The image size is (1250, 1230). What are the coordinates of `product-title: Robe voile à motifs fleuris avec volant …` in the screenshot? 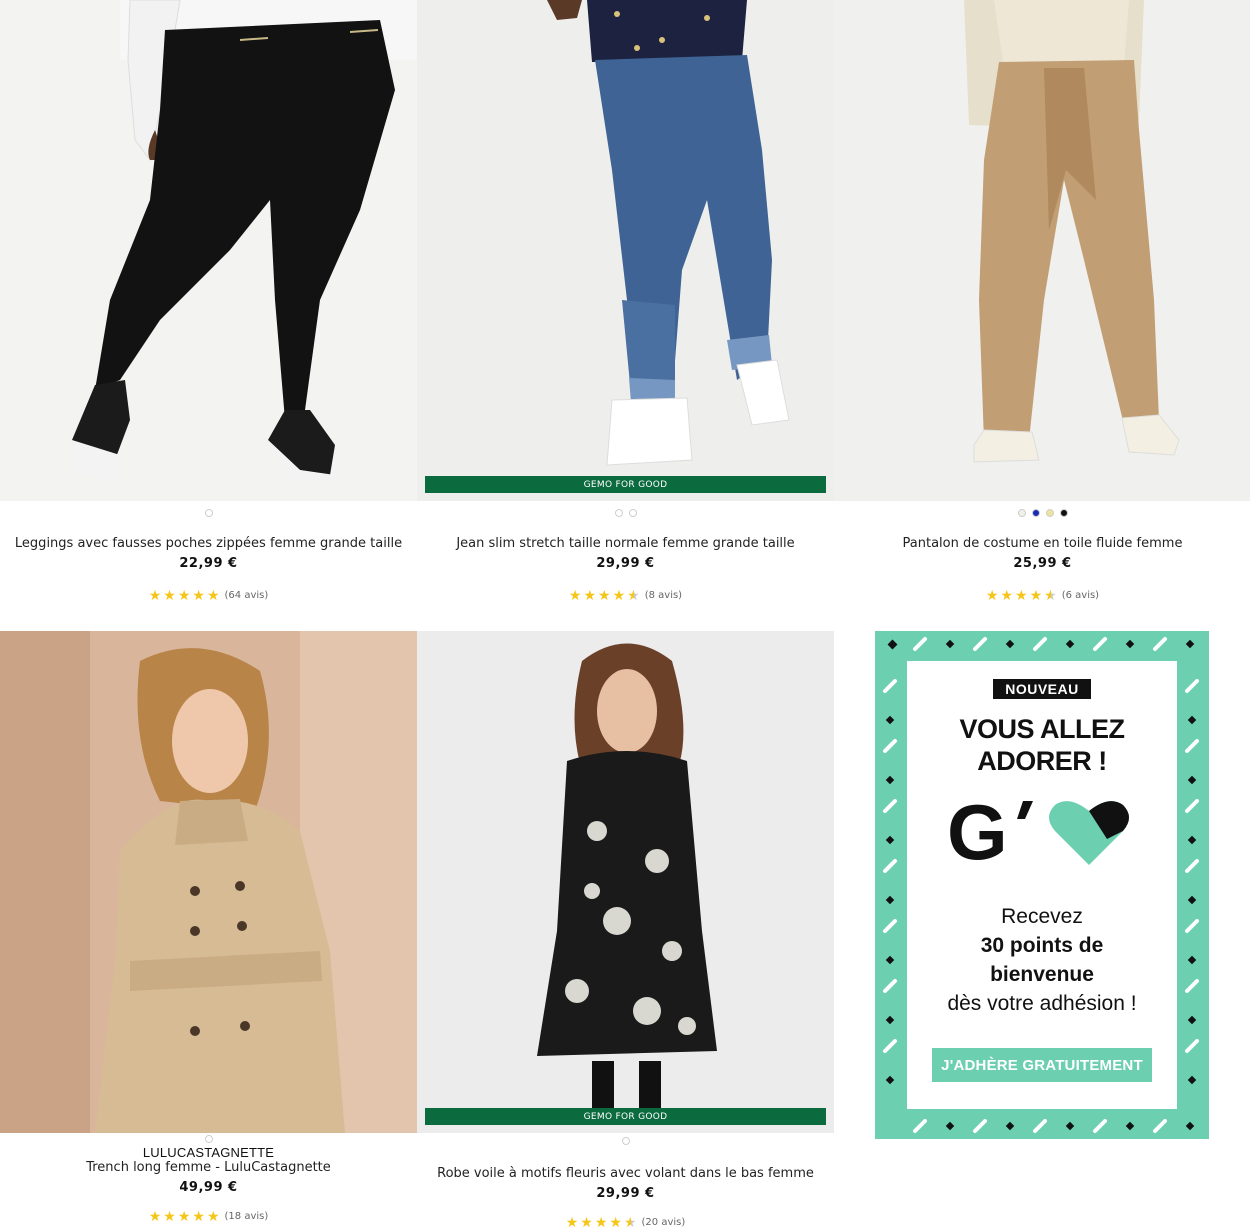 It's located at (625, 1173).